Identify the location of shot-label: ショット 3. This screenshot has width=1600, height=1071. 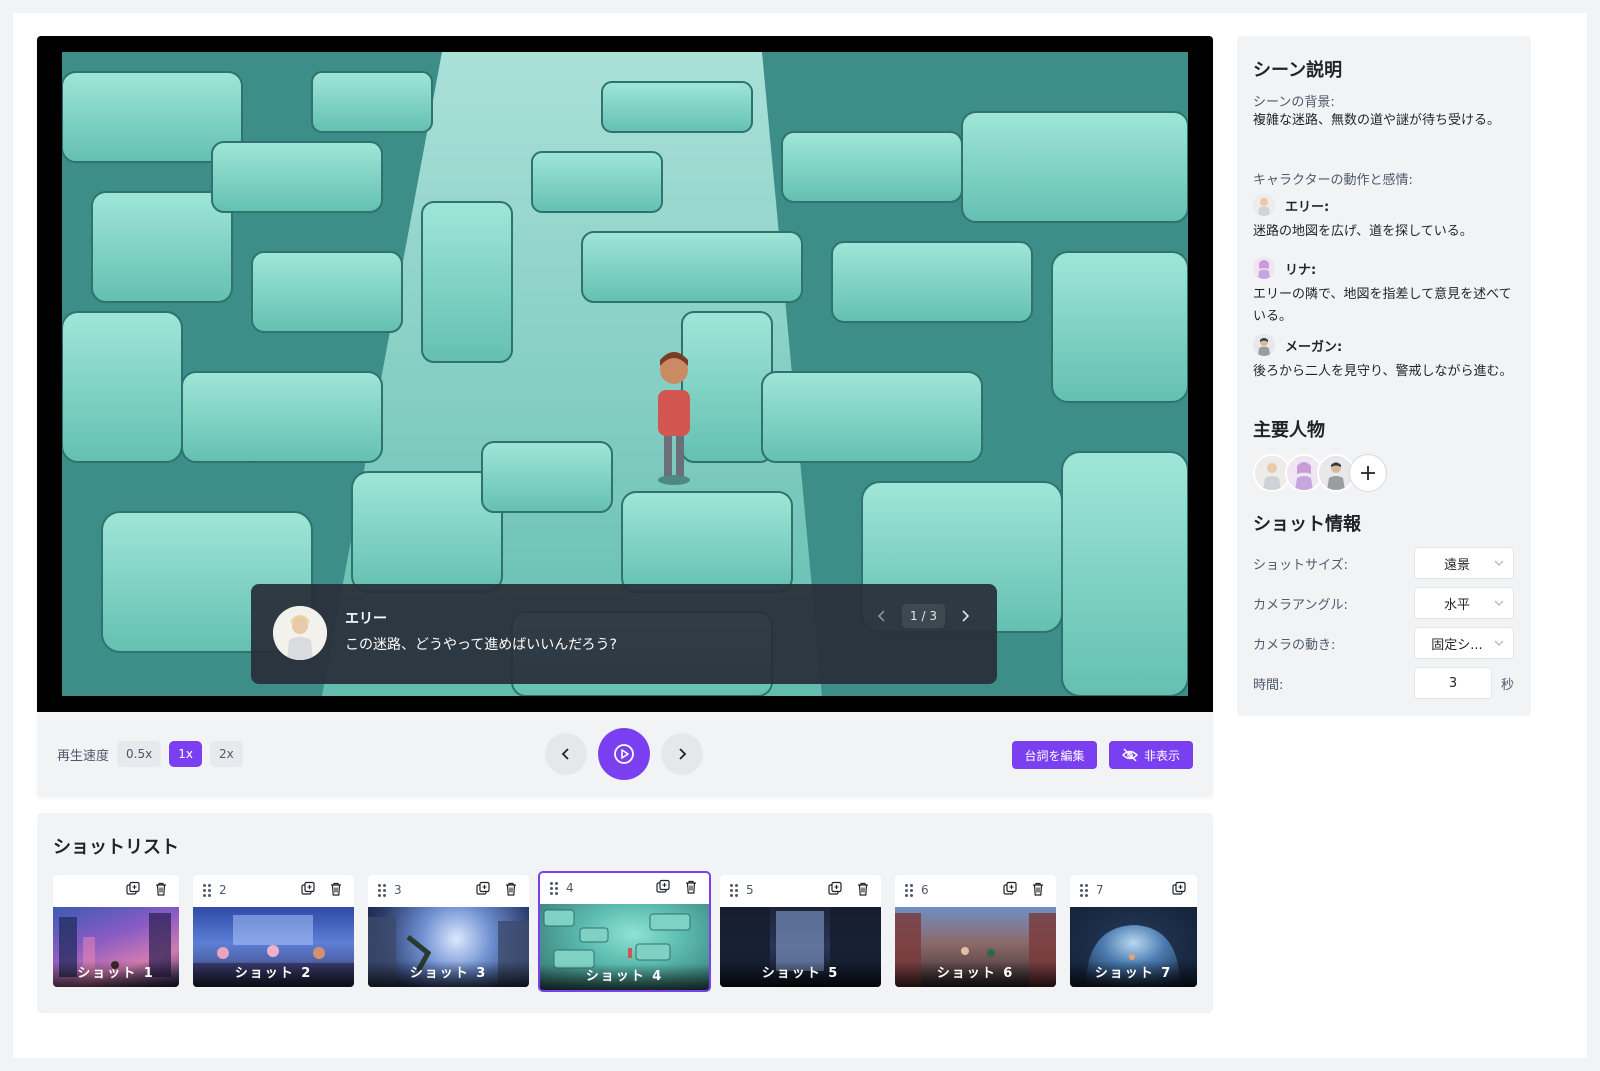
(448, 974).